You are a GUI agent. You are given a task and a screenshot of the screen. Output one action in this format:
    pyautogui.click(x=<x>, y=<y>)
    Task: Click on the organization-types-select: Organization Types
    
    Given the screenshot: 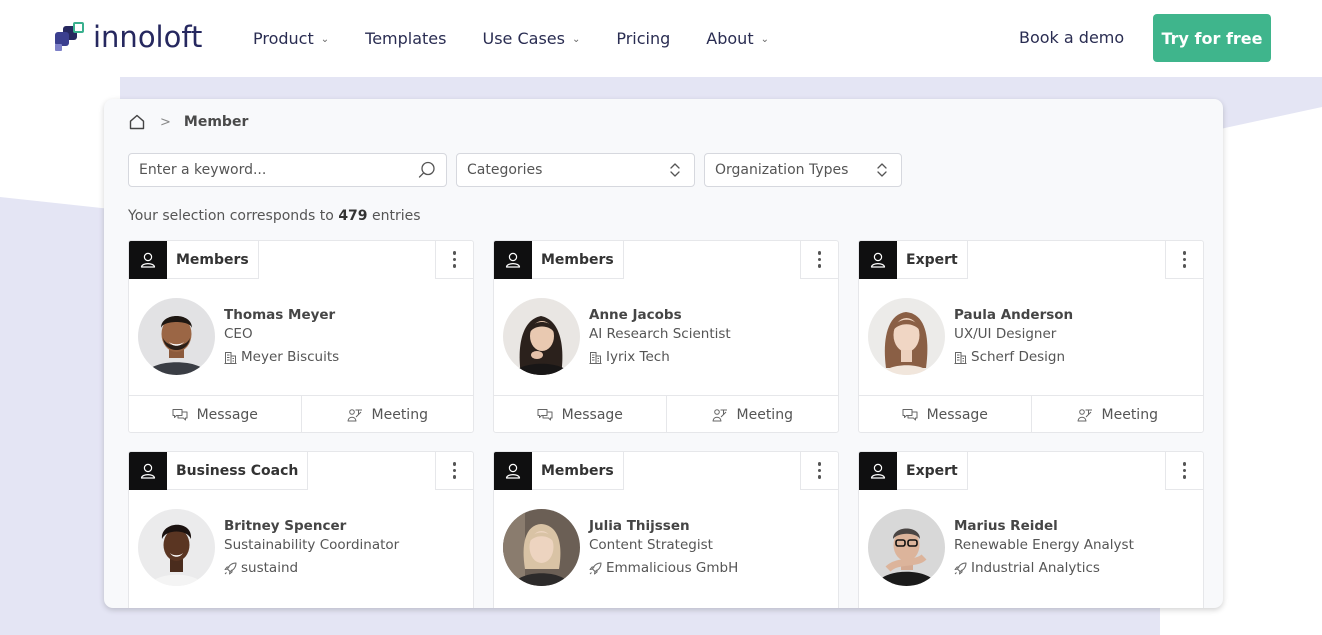 What is the action you would take?
    pyautogui.click(x=803, y=170)
    